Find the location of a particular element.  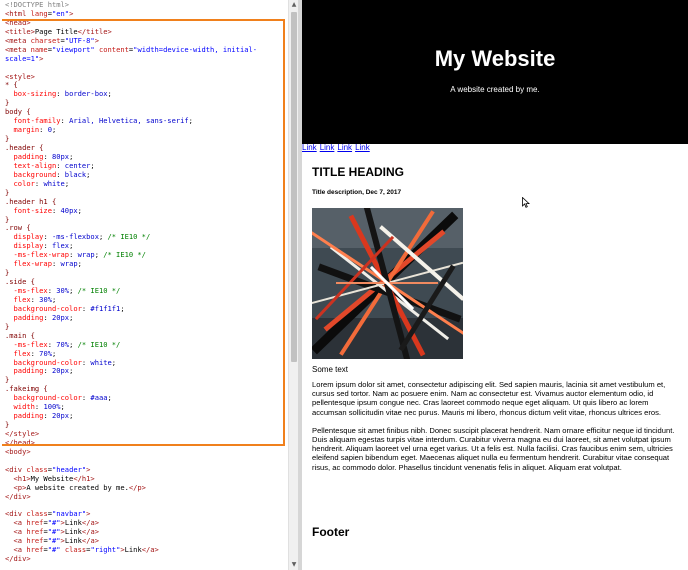

title-description: Title description, Dec 7, 2017 is located at coordinates (357, 192).